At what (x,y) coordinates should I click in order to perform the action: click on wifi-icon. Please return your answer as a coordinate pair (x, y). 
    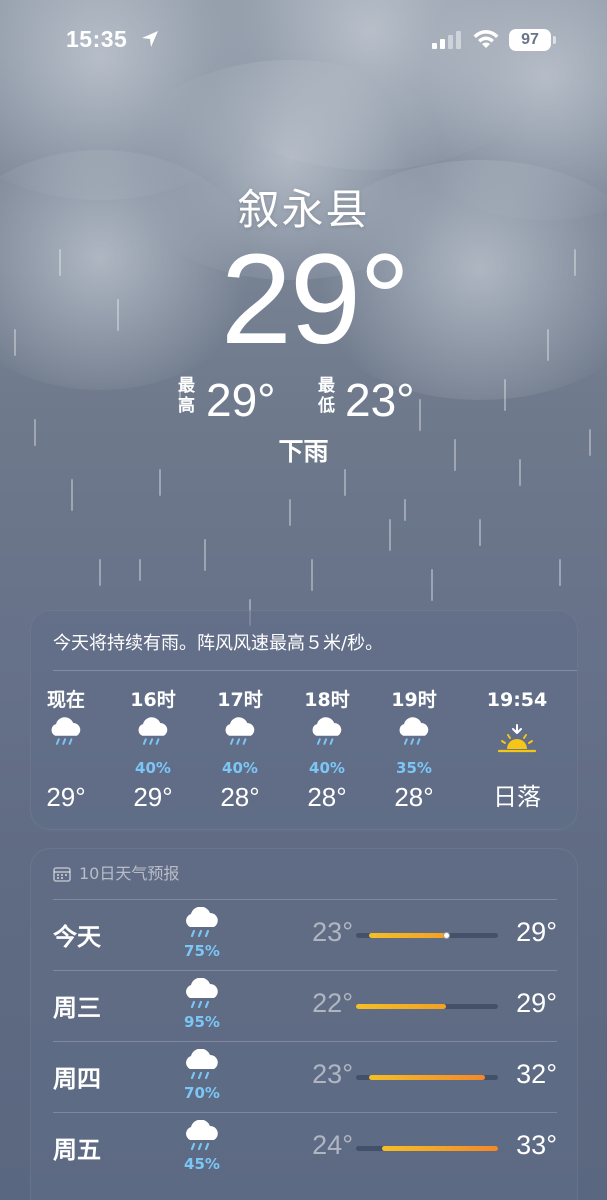
    Looking at the image, I should click on (486, 39).